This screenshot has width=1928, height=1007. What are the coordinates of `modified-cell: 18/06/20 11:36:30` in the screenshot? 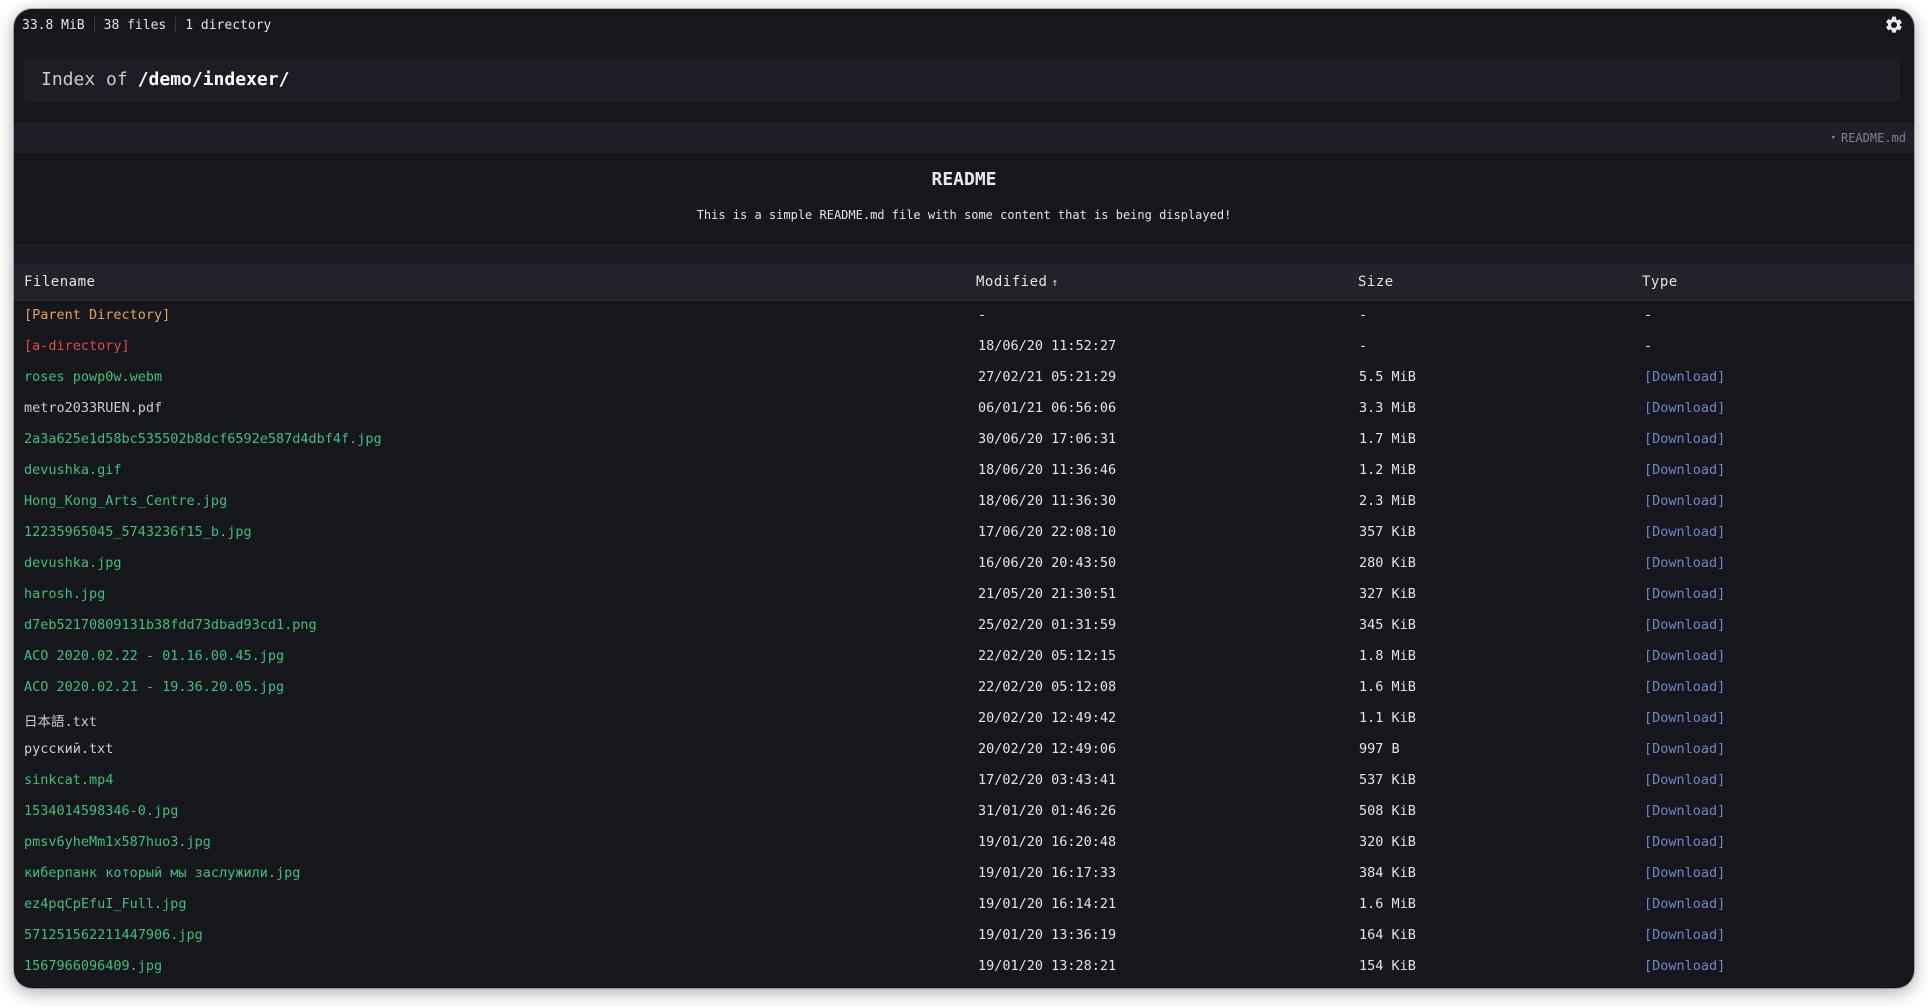 It's located at (1047, 501).